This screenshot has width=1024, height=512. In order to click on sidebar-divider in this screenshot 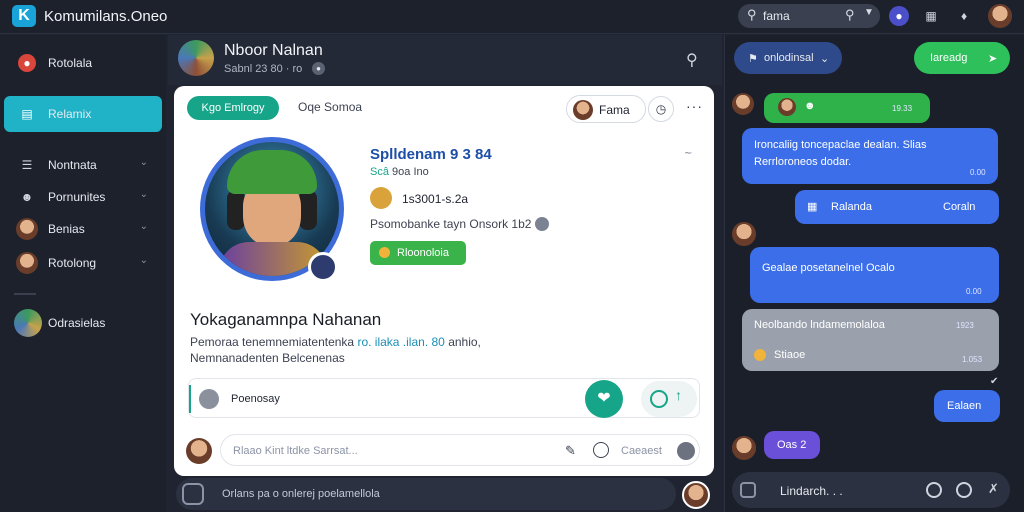, I will do `click(25, 294)`.